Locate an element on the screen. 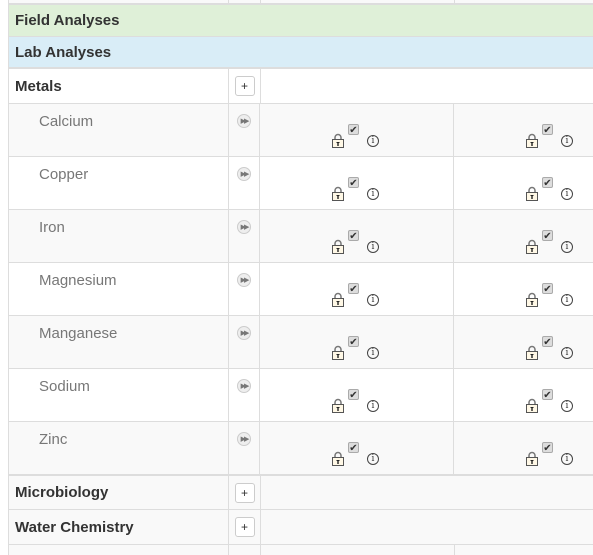  analyte-row: Sodium ▶▶ ✔ i ✔ i is located at coordinates (301, 395).